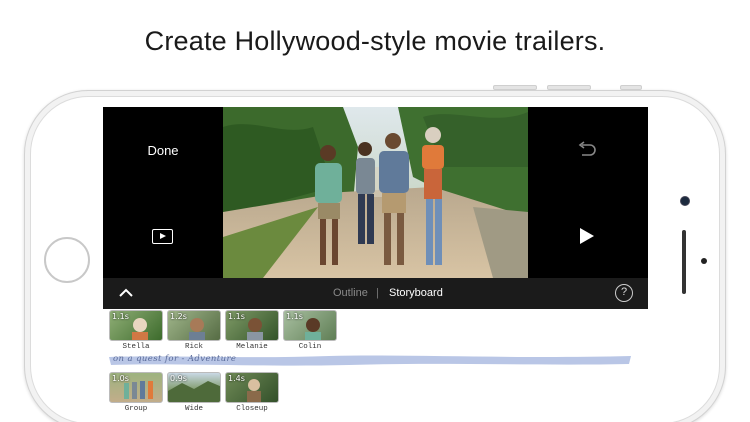 The width and height of the screenshot is (750, 422). I want to click on mode-toolbar: Outline | Storyboard ?, so click(375, 293).